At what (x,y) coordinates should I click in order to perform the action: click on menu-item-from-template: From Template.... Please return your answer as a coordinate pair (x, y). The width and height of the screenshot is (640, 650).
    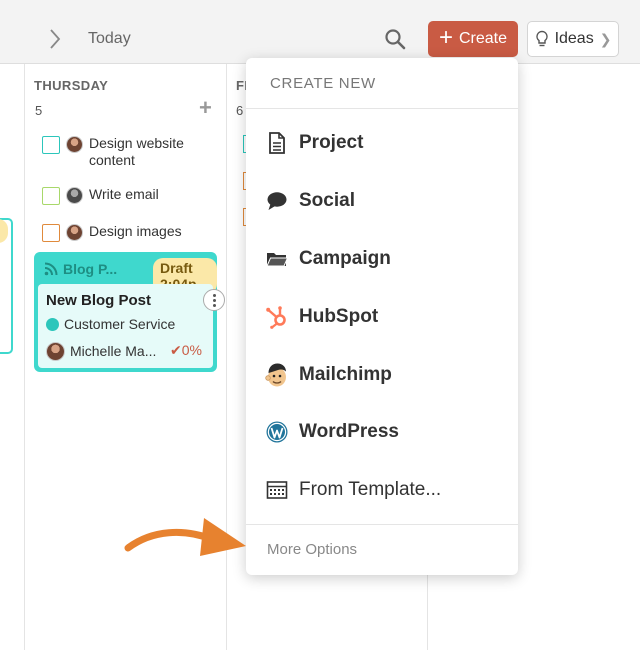
    Looking at the image, I should click on (382, 490).